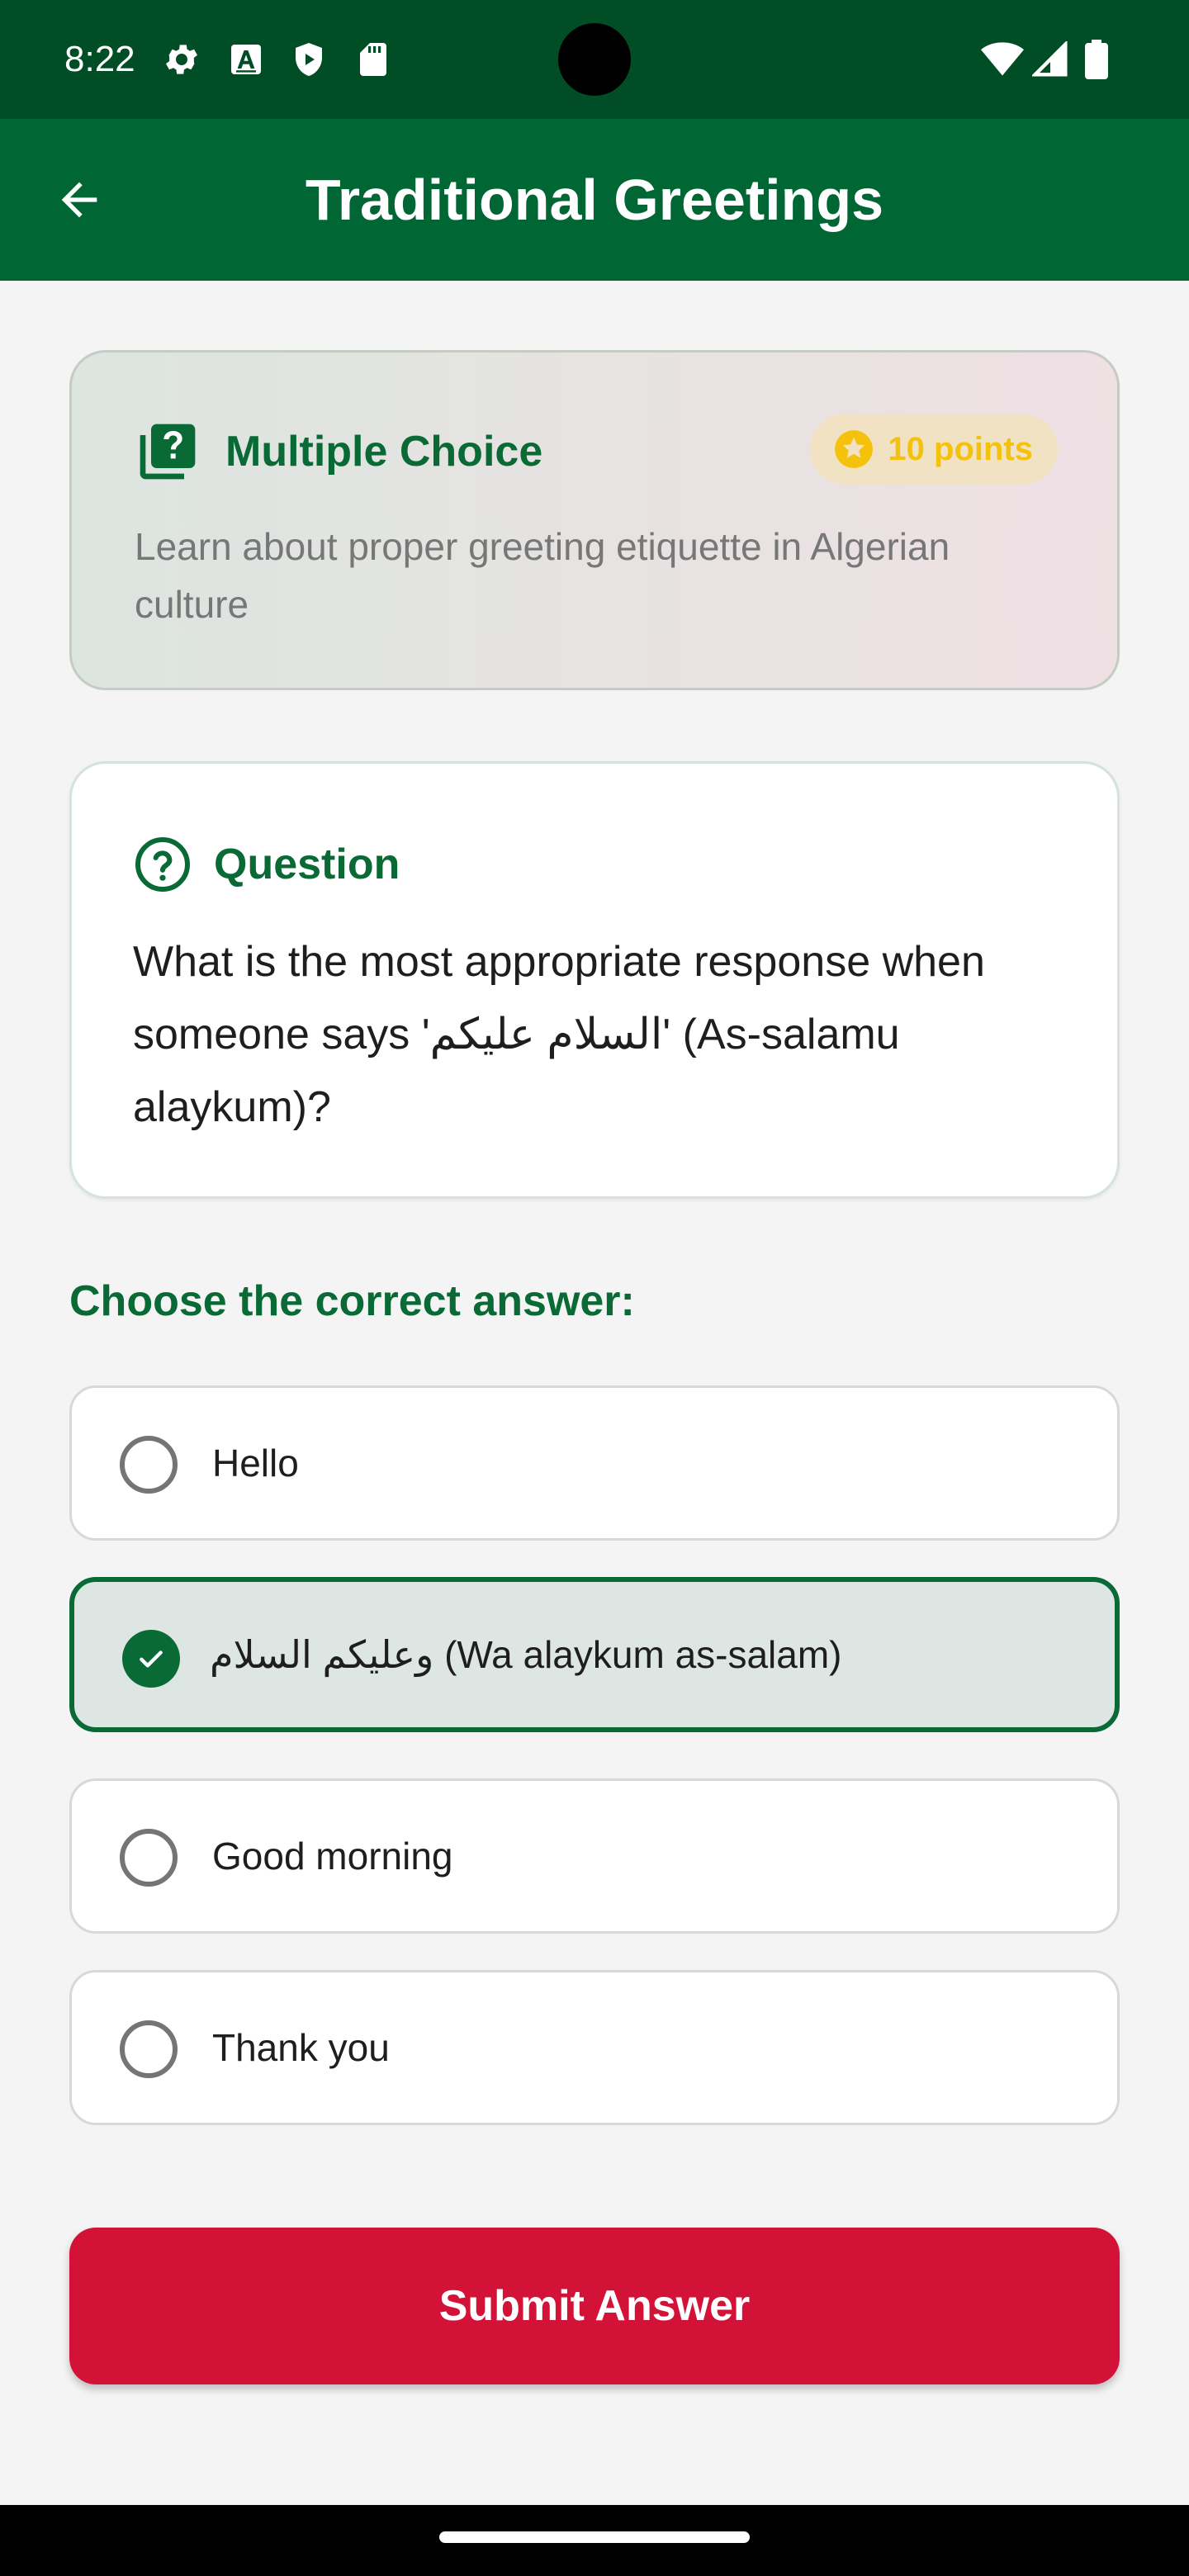  I want to click on page-title: Traditional Greetings, so click(594, 200).